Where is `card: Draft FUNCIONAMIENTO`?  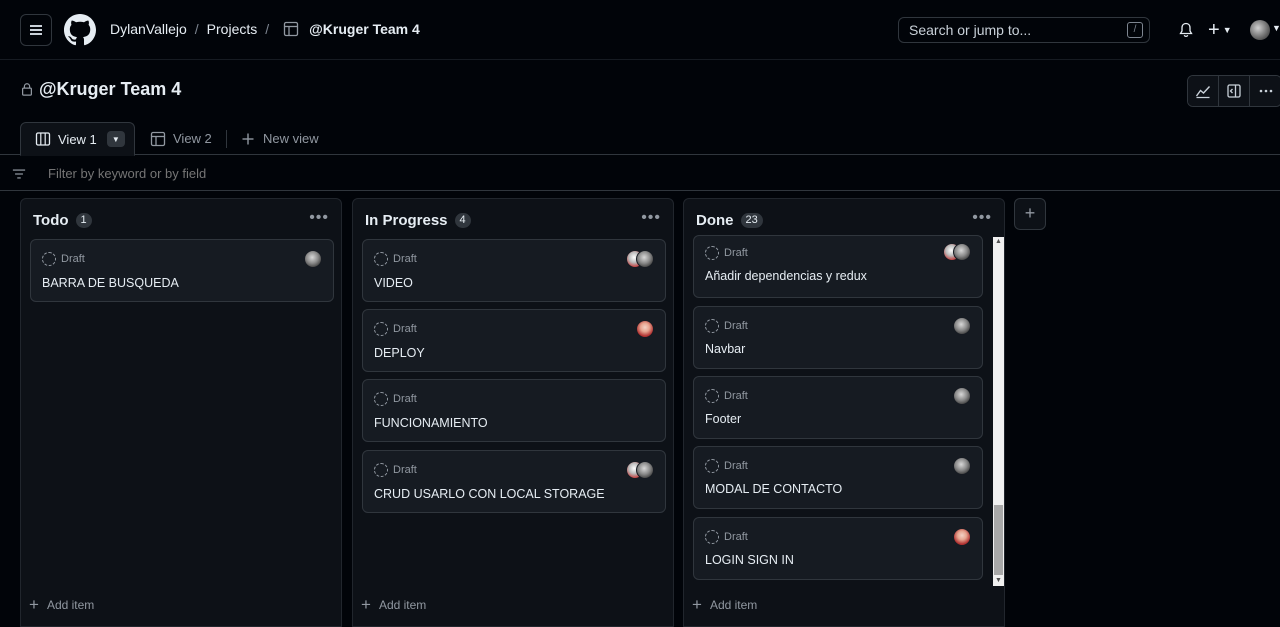
card: Draft FUNCIONAMIENTO is located at coordinates (514, 410).